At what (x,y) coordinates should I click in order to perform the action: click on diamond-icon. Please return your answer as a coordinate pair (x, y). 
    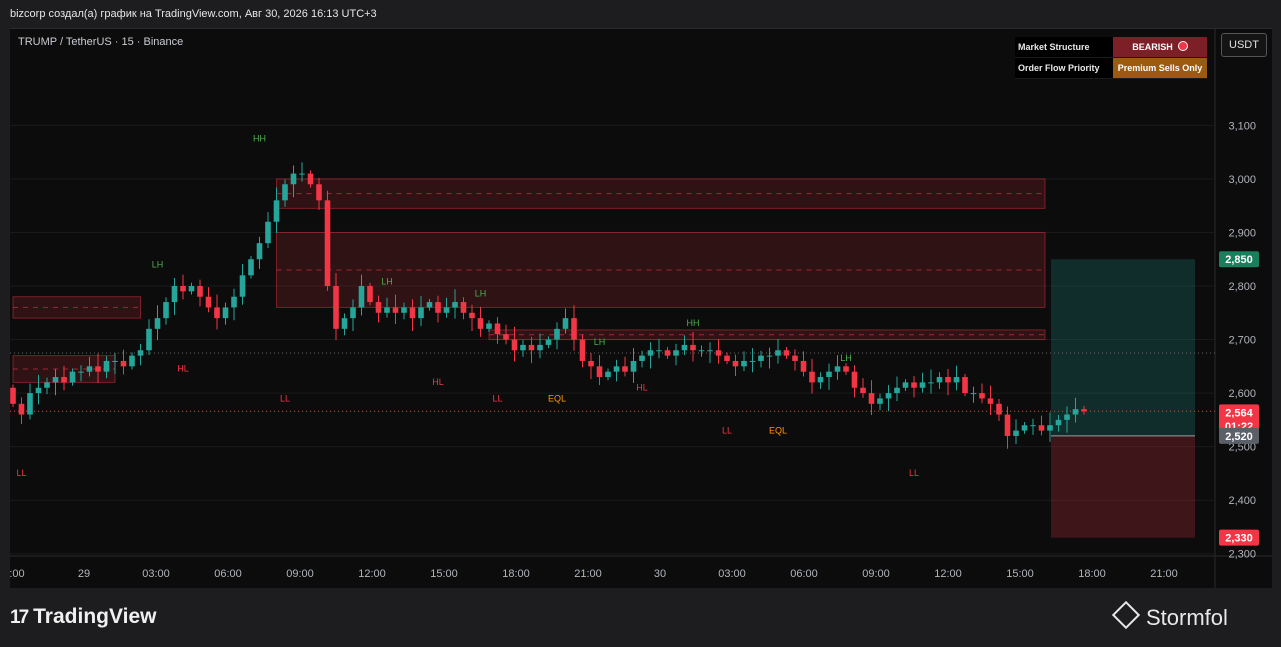
    Looking at the image, I should click on (1126, 615).